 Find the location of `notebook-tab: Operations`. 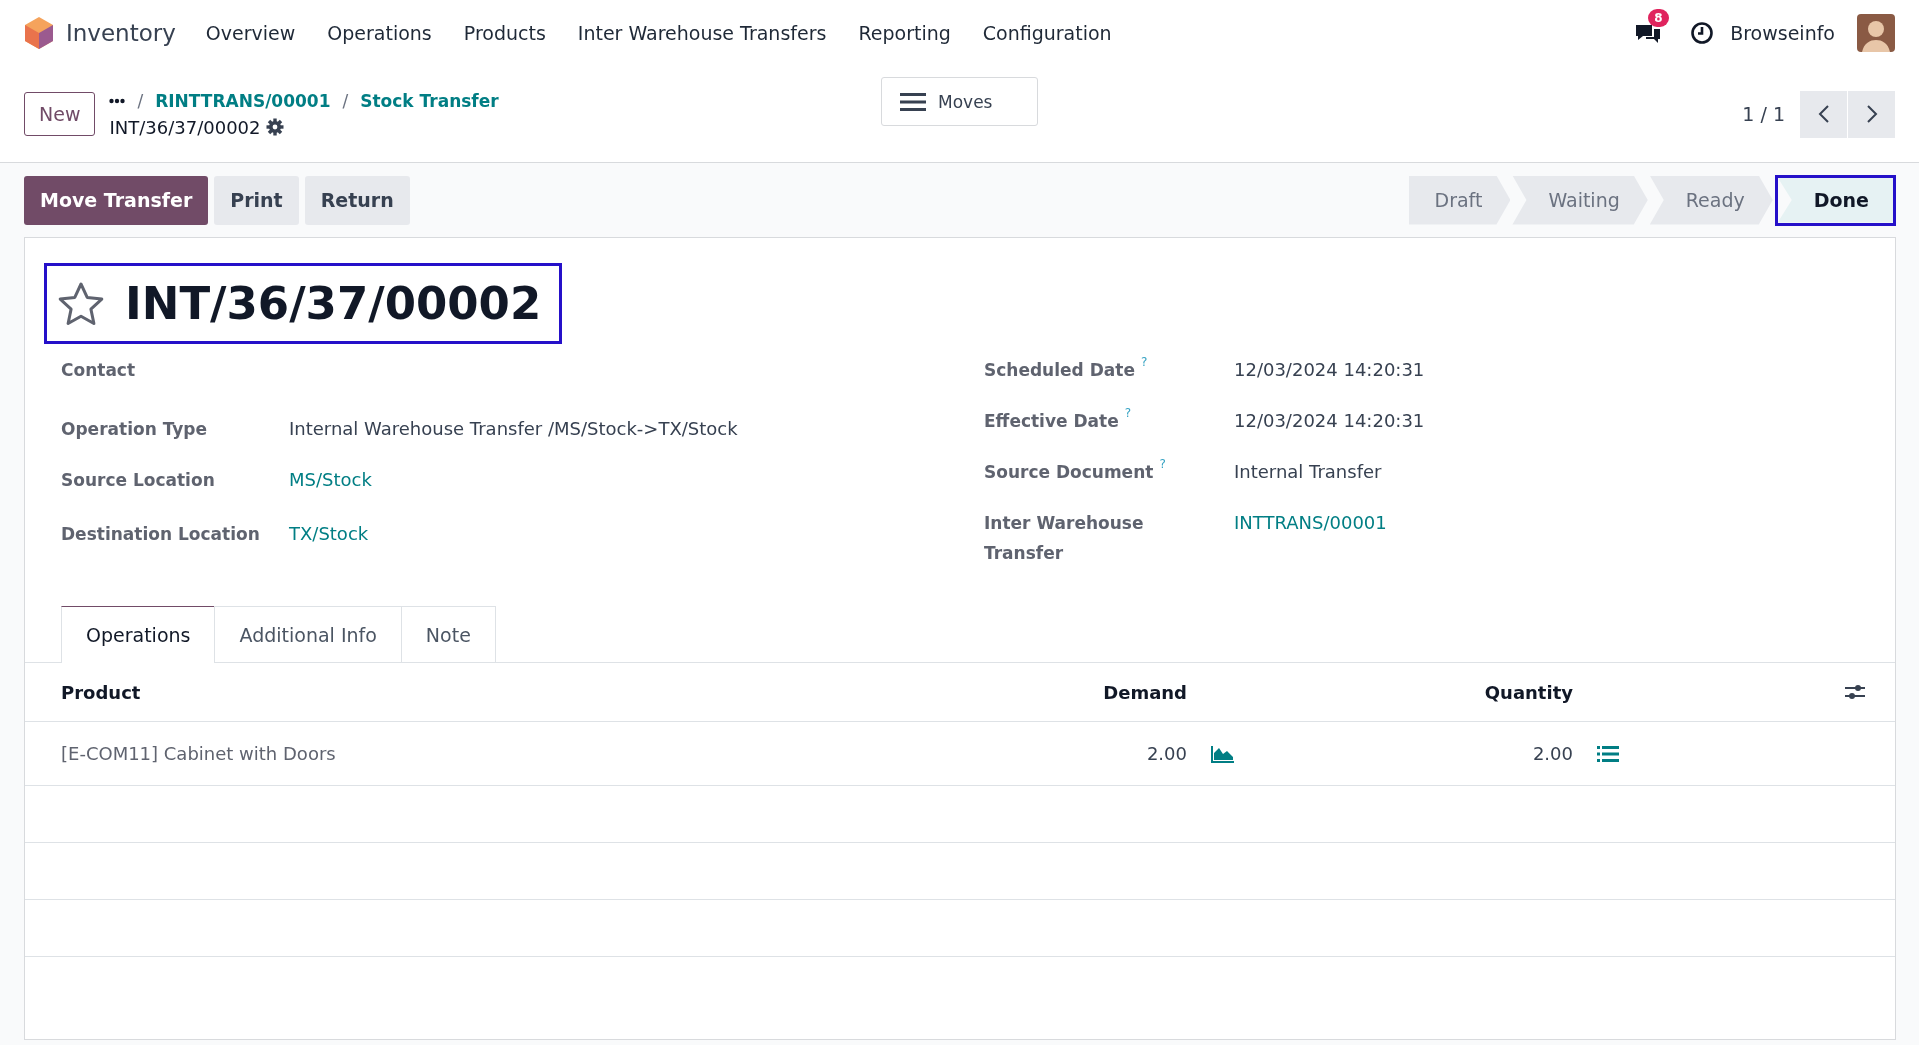

notebook-tab: Operations is located at coordinates (138, 634).